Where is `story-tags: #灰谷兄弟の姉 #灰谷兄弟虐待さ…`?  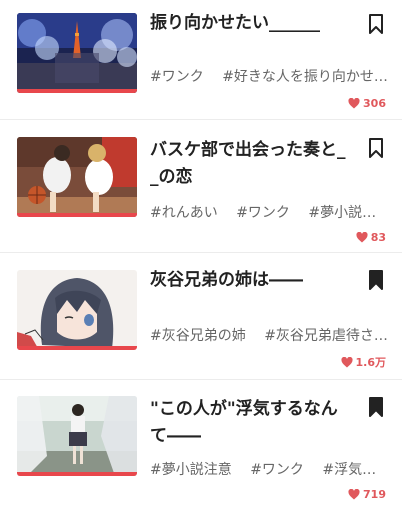
story-tags: #灰谷兄弟の姉 #灰谷兄弟虐待さ… is located at coordinates (270, 335).